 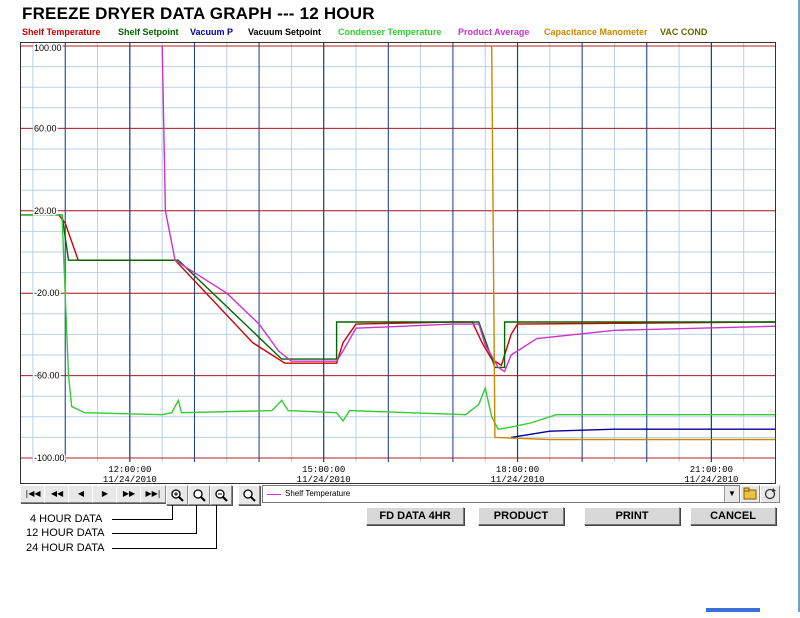 I want to click on open-folder-button, so click(x=750, y=494).